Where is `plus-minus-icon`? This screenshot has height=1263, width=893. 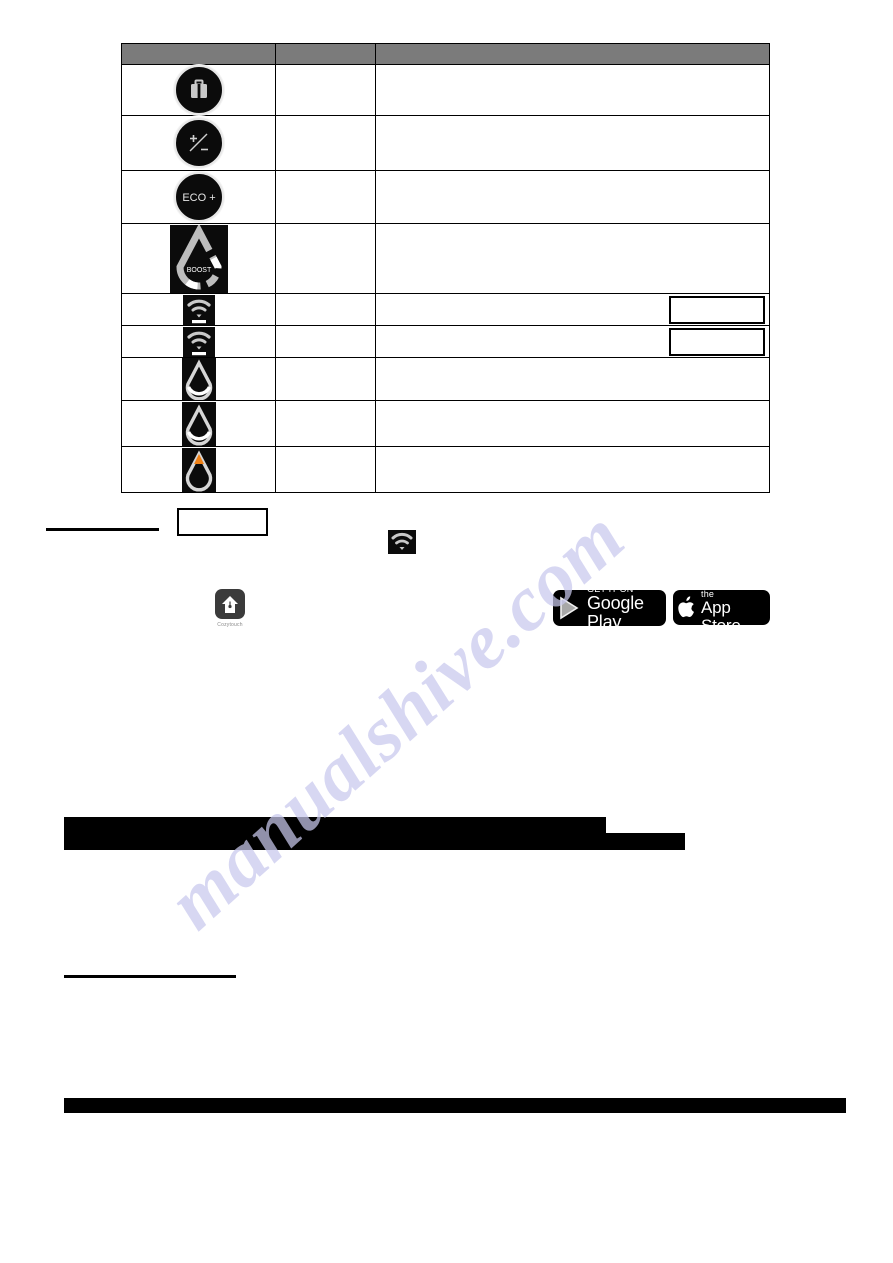 plus-minus-icon is located at coordinates (198, 143).